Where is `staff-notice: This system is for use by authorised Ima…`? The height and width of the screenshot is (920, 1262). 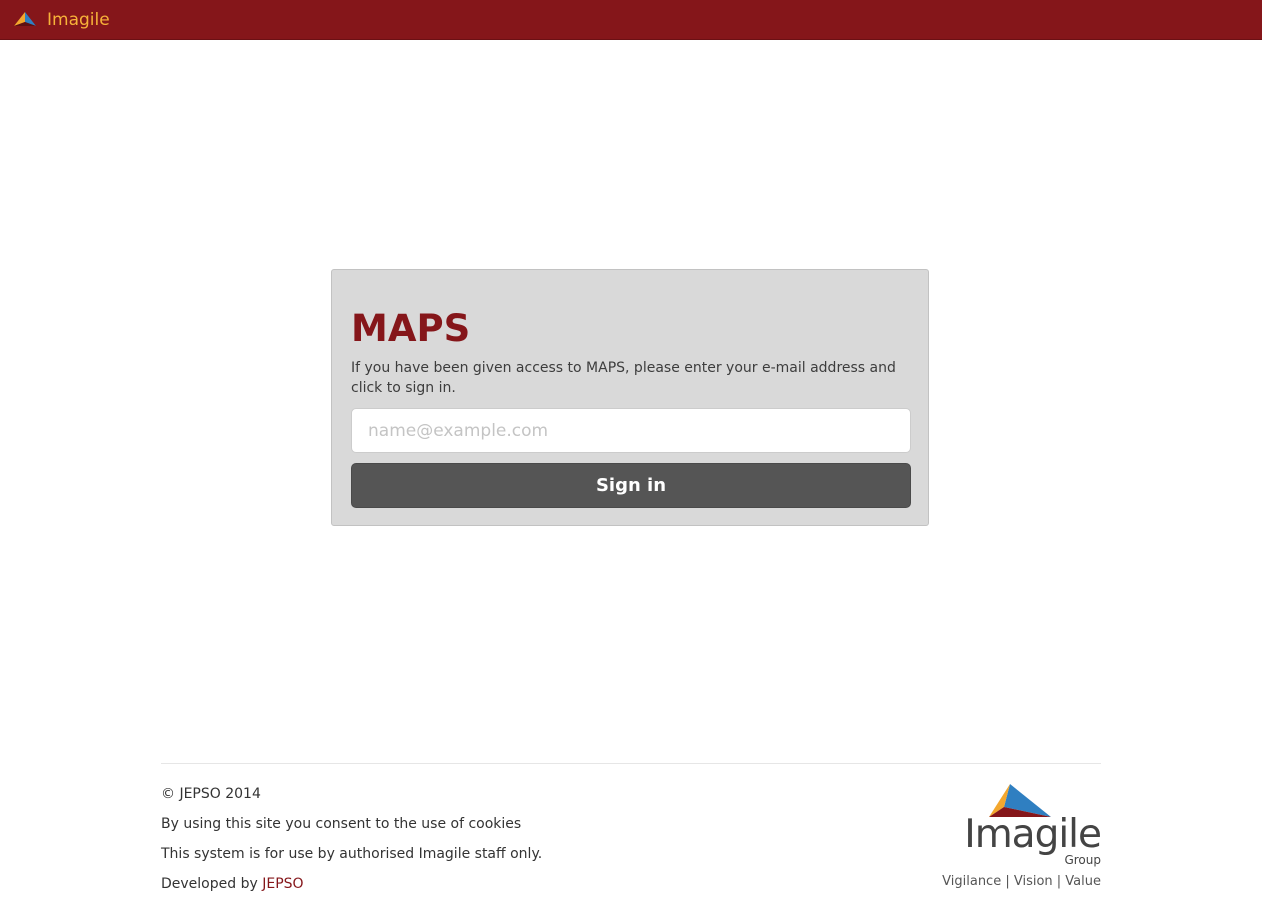 staff-notice: This system is for use by authorised Ima… is located at coordinates (352, 854).